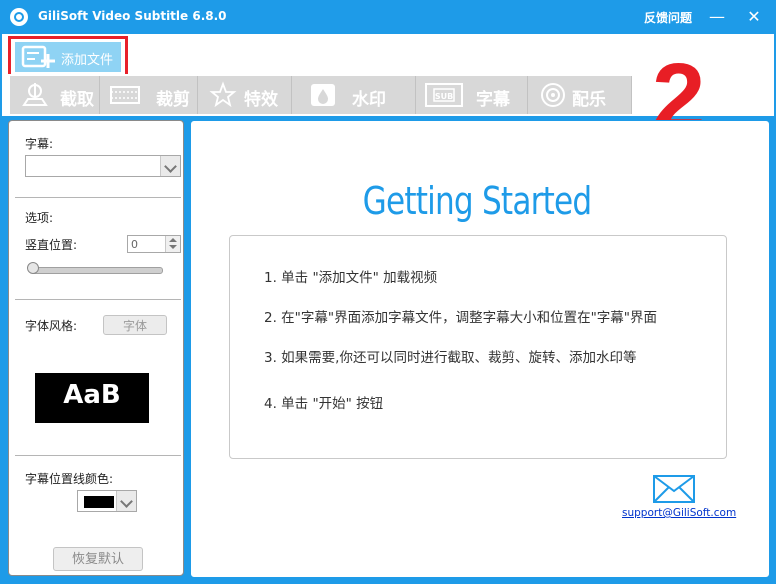  Describe the element at coordinates (223, 94) in the screenshot. I see `effects-icon` at that location.